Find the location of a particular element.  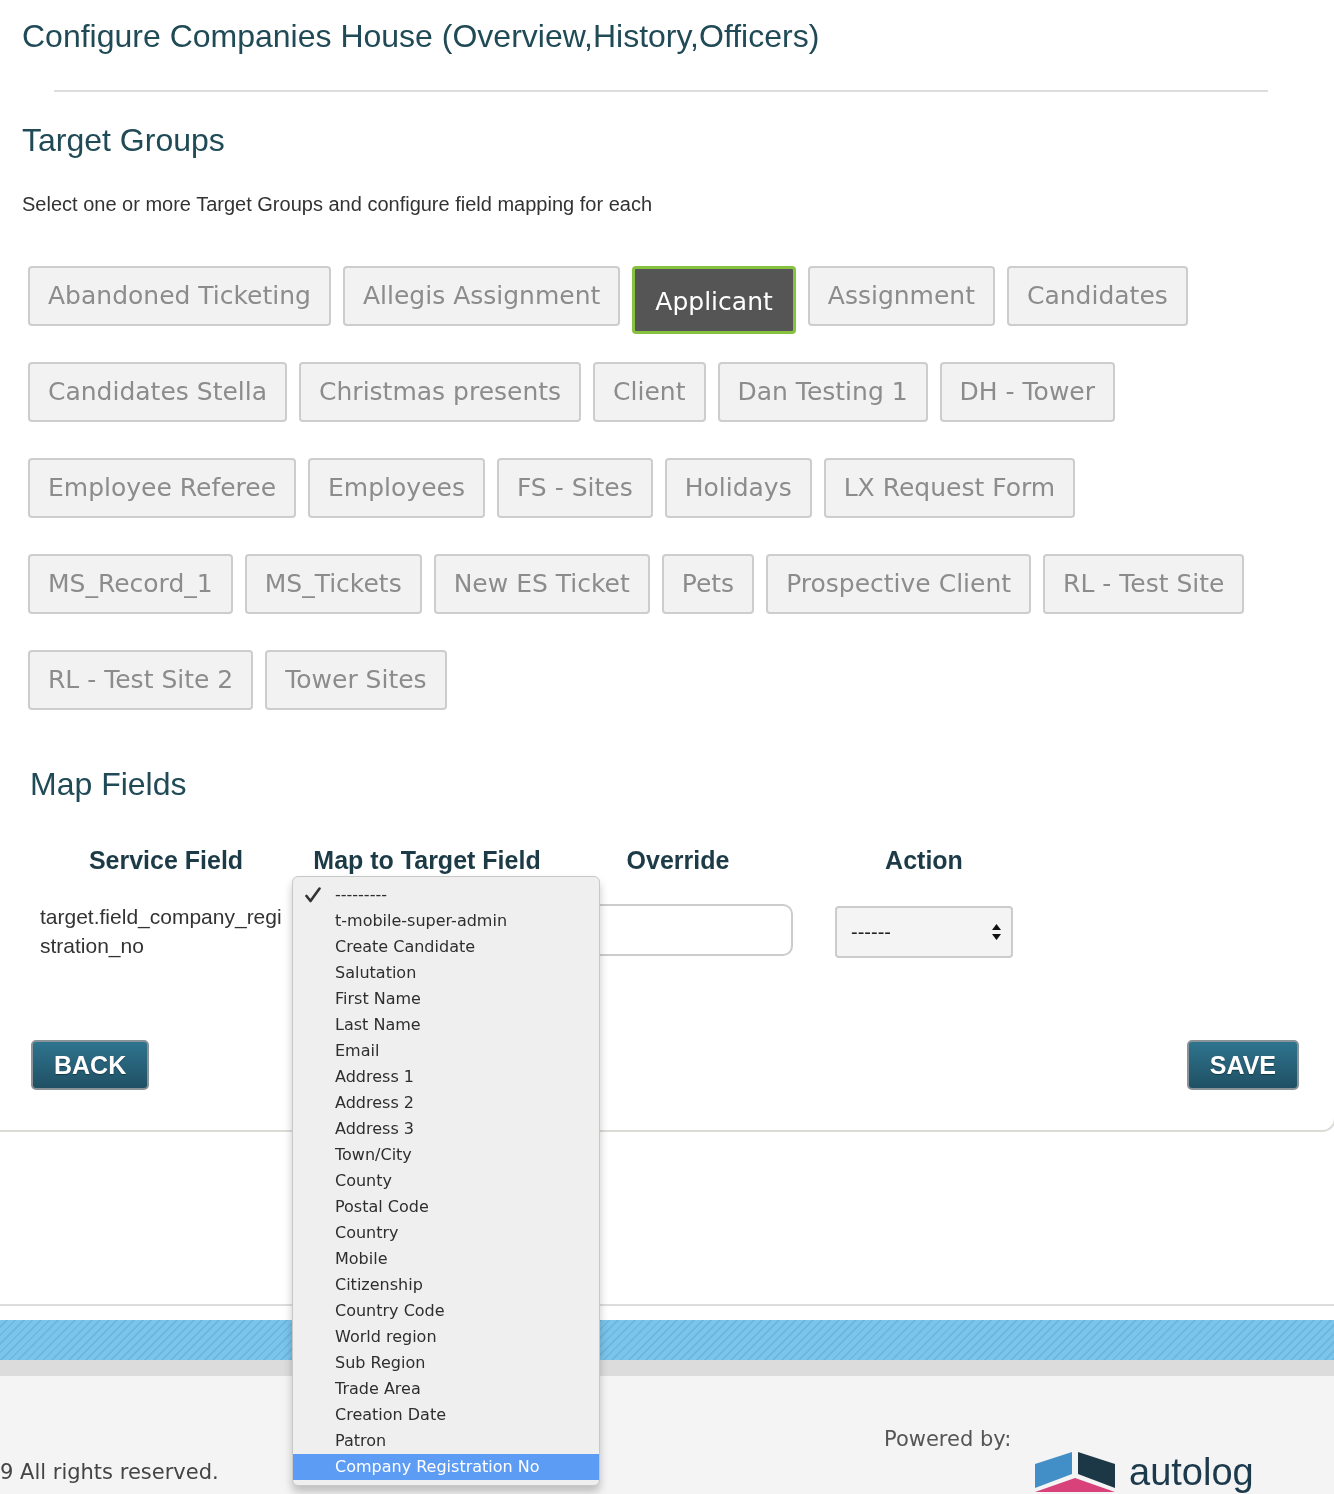

save-button: SAVE is located at coordinates (1242, 1065).